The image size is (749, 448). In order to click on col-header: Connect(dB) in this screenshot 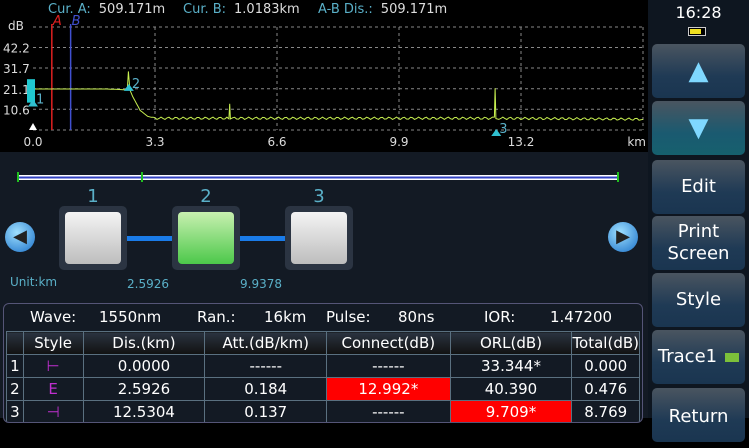, I will do `click(388, 343)`.